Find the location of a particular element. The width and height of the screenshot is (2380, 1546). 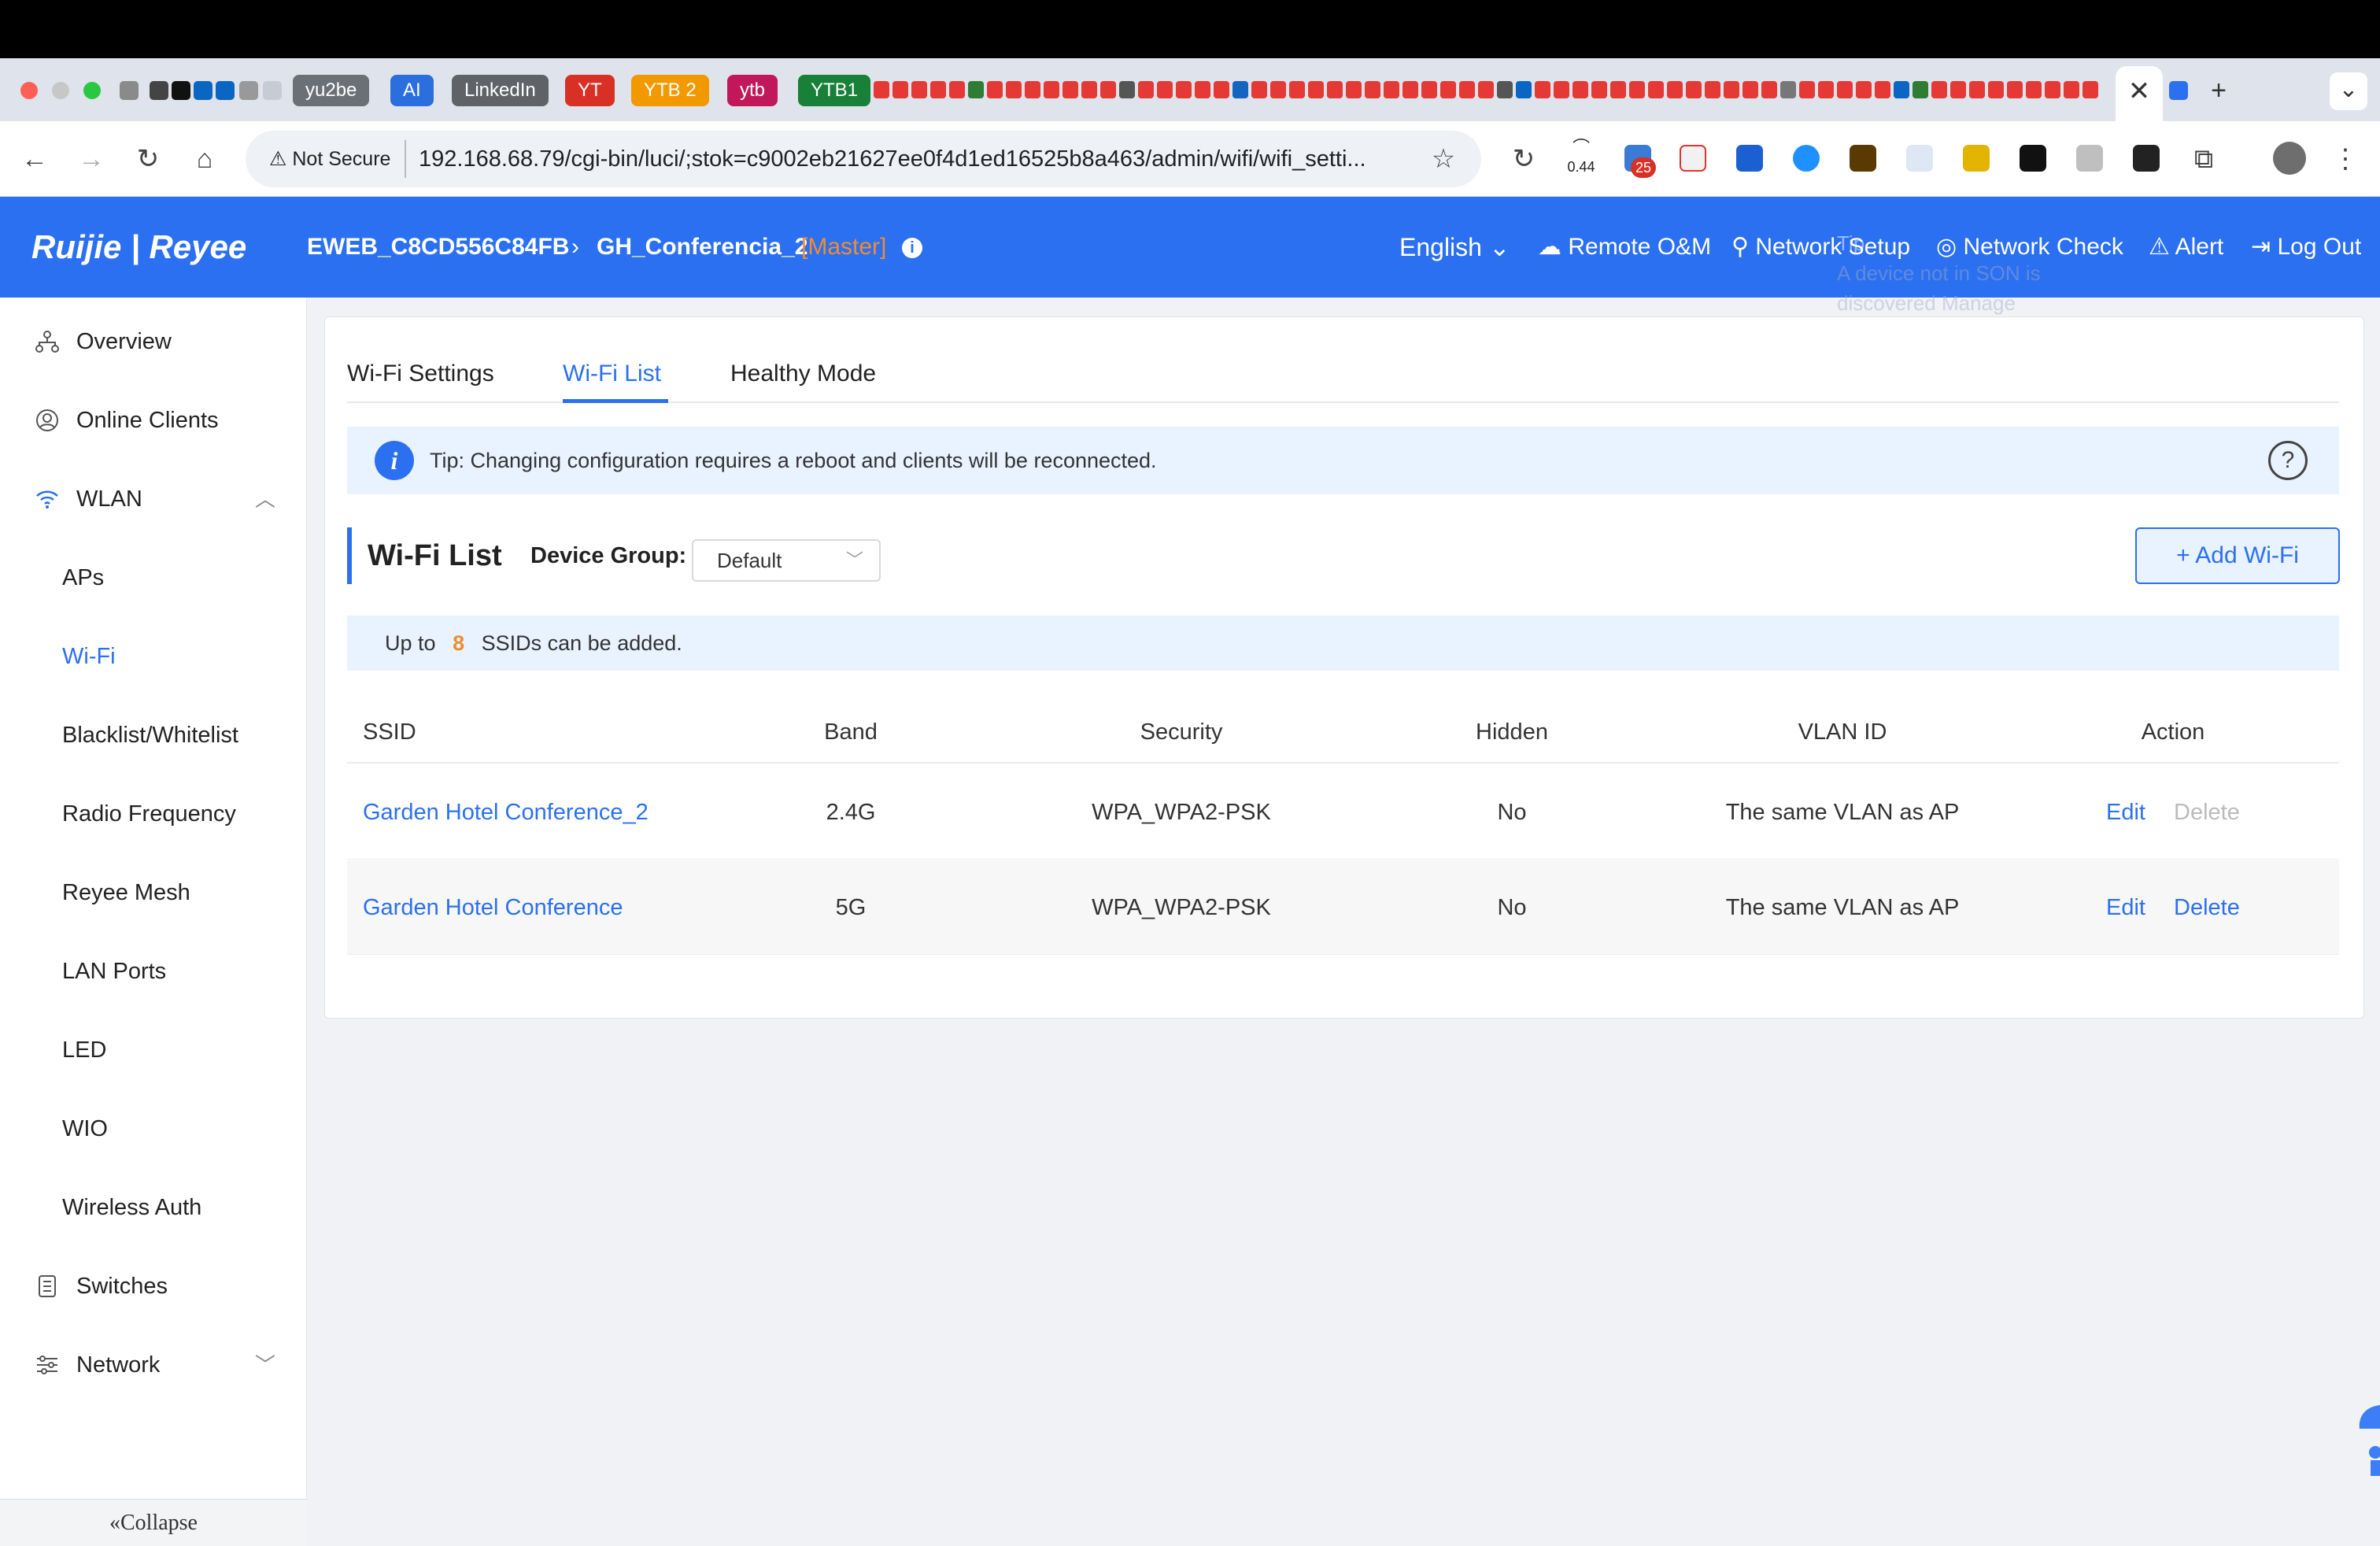

home-icon: ⌂ is located at coordinates (205, 159).